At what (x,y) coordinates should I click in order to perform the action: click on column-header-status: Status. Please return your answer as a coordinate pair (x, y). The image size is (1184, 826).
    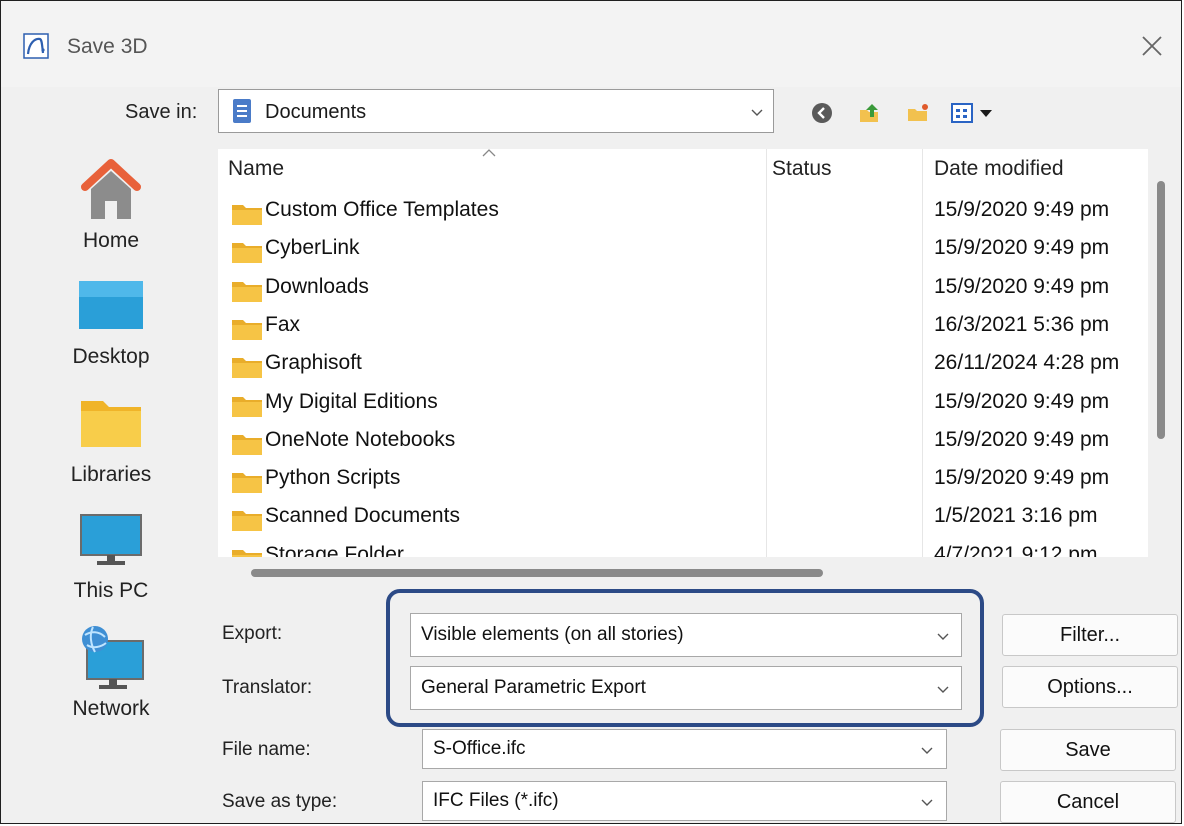
    Looking at the image, I should click on (802, 169).